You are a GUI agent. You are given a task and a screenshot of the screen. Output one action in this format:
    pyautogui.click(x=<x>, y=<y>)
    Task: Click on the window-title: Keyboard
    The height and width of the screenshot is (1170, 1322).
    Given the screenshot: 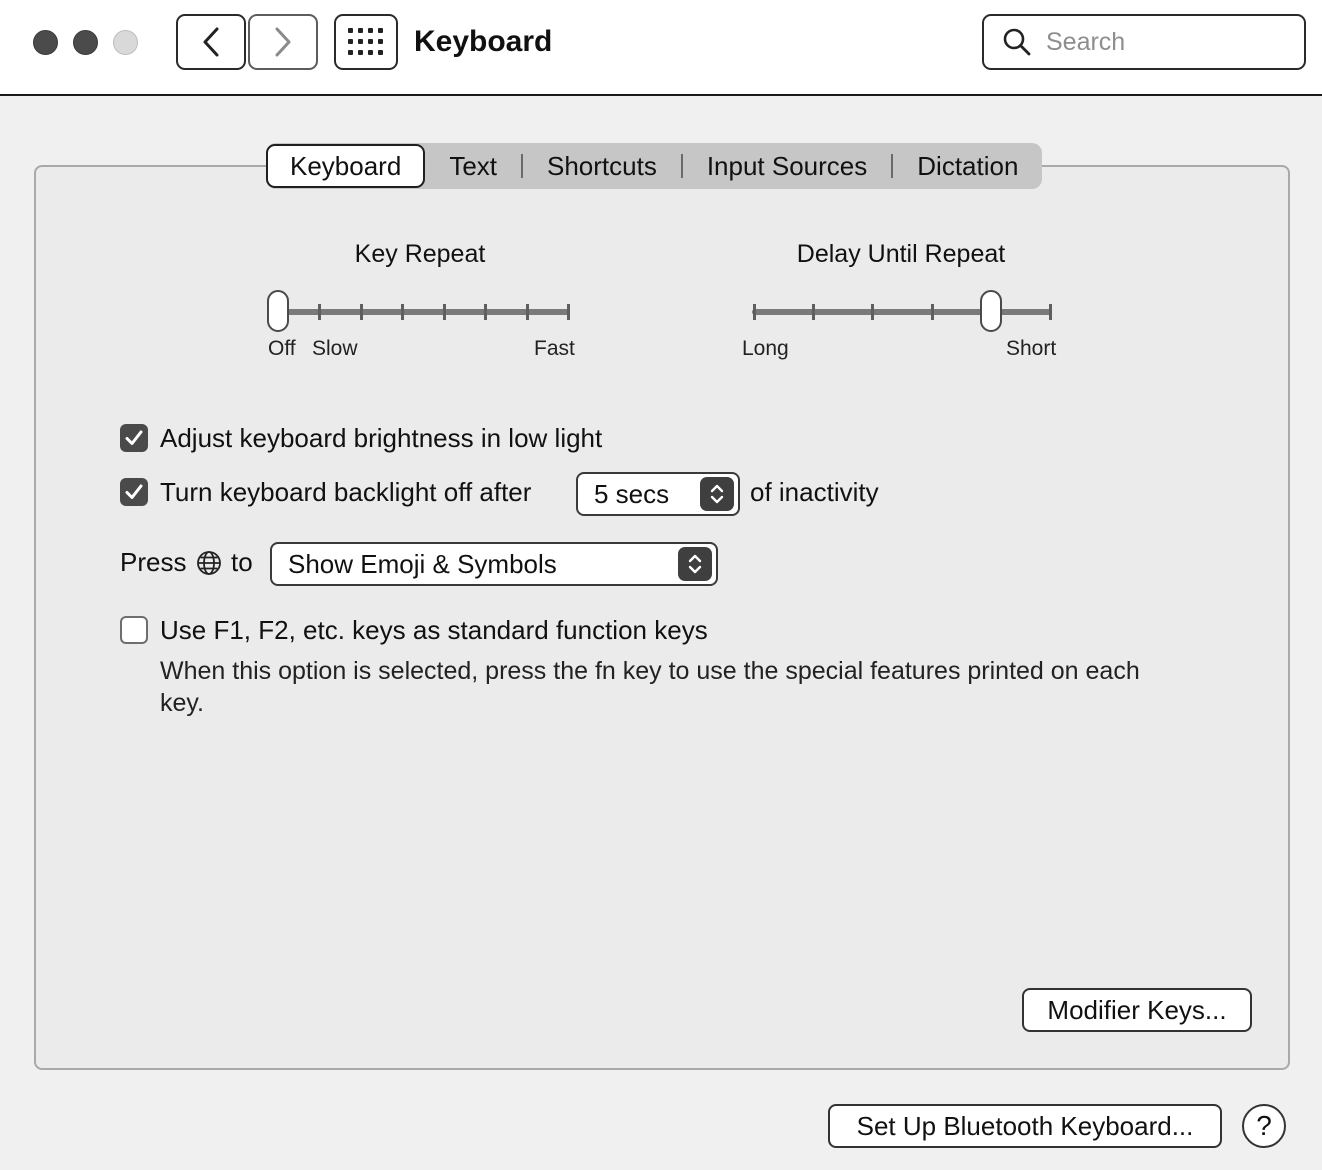 What is the action you would take?
    pyautogui.click(x=483, y=41)
    